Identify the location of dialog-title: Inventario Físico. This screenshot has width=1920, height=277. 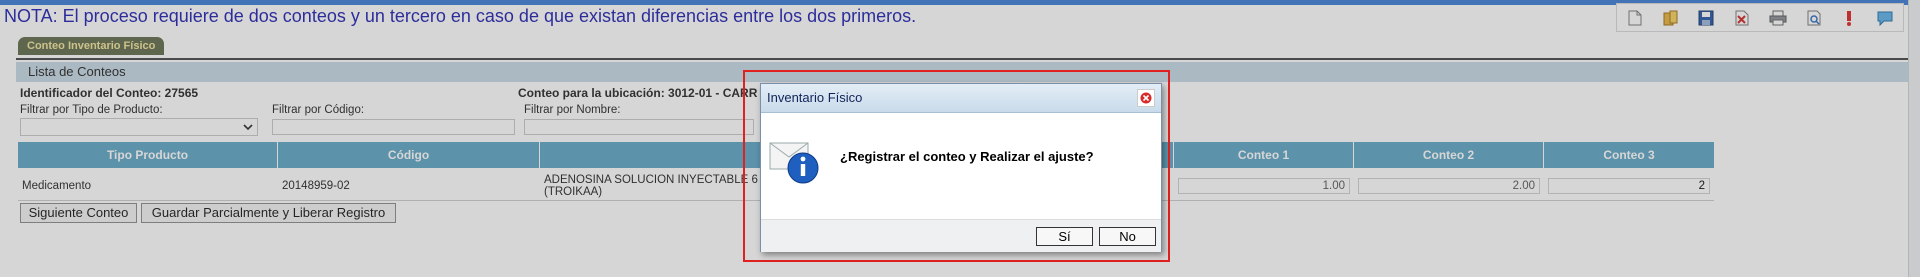
(815, 97).